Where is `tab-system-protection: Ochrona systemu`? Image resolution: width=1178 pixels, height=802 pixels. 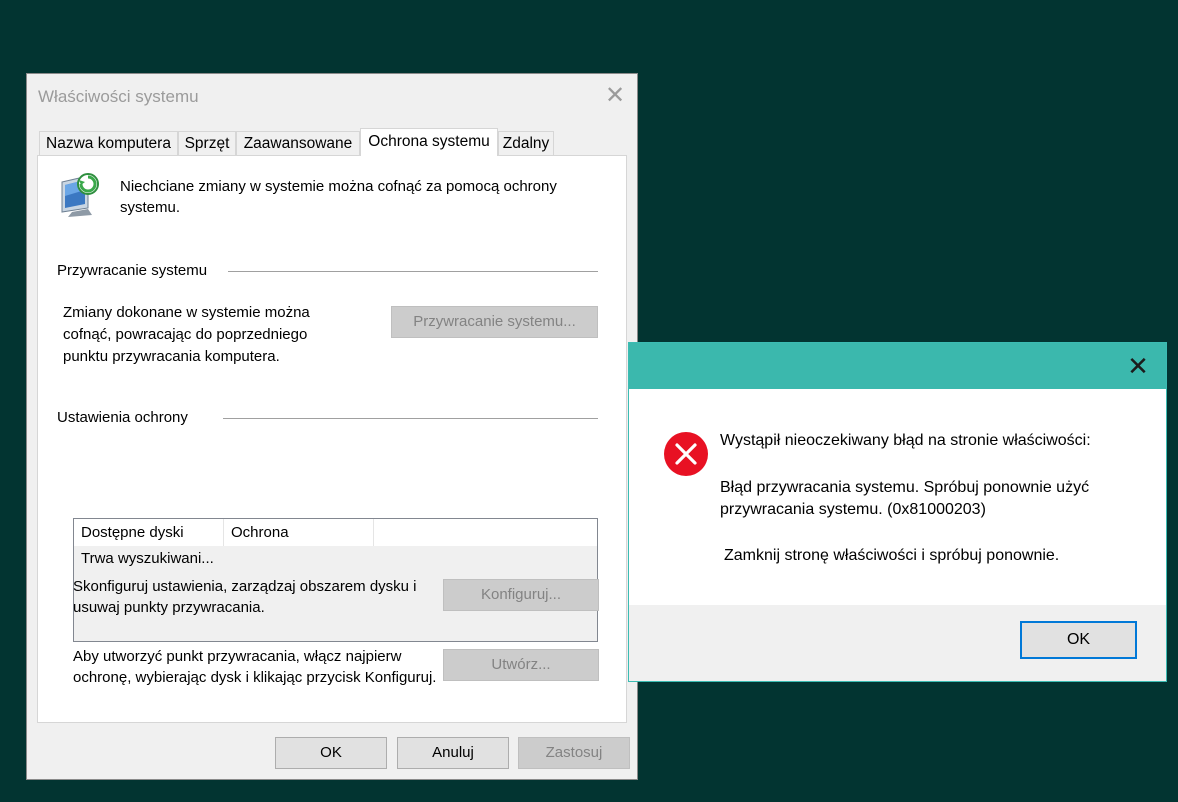
tab-system-protection: Ochrona systemu is located at coordinates (429, 142).